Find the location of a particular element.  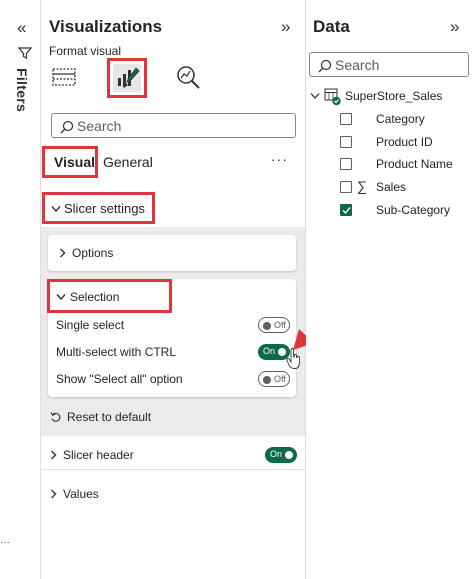

slicer-header-toggle: On is located at coordinates (281, 455).